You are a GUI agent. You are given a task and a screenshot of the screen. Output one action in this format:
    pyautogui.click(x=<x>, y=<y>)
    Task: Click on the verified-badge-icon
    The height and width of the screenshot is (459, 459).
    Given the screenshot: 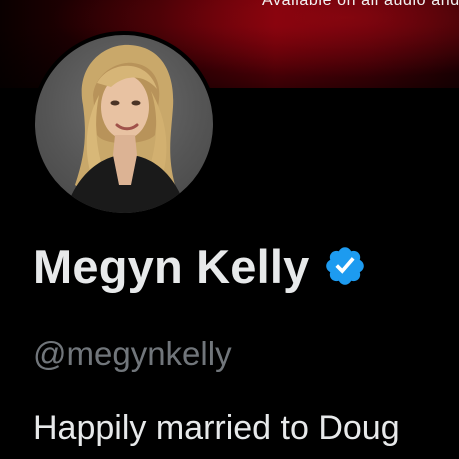 What is the action you would take?
    pyautogui.click(x=345, y=266)
    